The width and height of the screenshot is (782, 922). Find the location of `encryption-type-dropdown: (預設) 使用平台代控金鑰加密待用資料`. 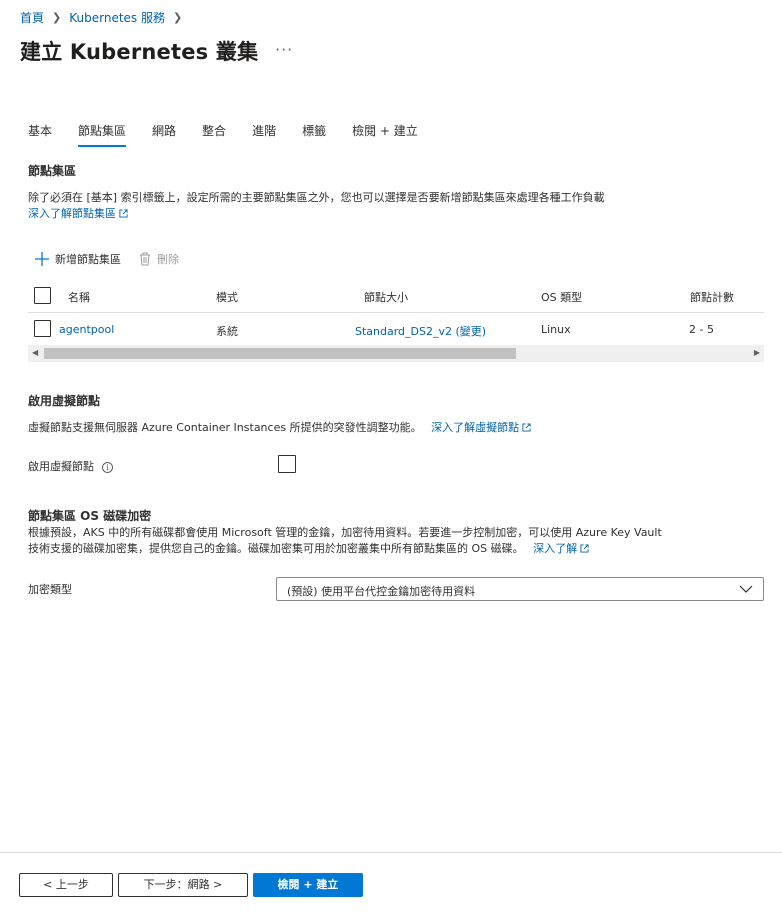

encryption-type-dropdown: (預設) 使用平台代控金鑰加密待用資料 is located at coordinates (520, 589).